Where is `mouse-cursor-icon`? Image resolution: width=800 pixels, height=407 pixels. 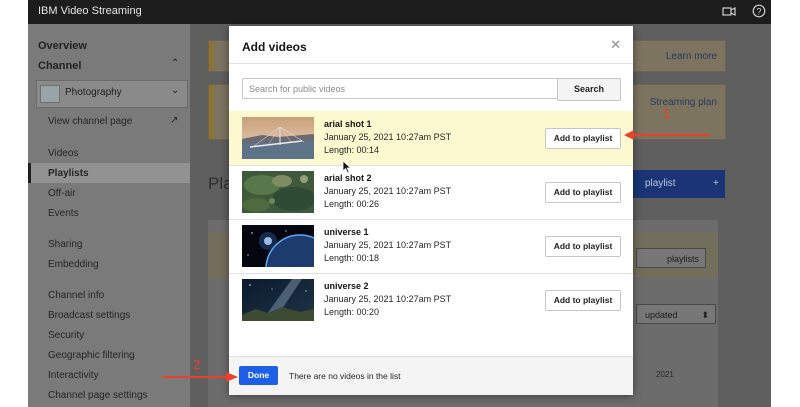
mouse-cursor-icon is located at coordinates (347, 167).